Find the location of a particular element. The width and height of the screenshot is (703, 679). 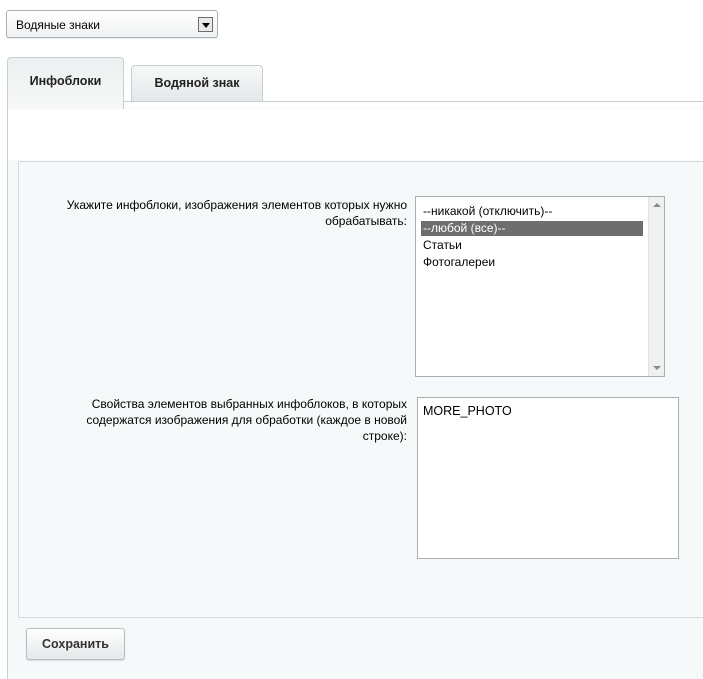

listbox-option-photogalleries: Фотогалереи is located at coordinates (532, 262).